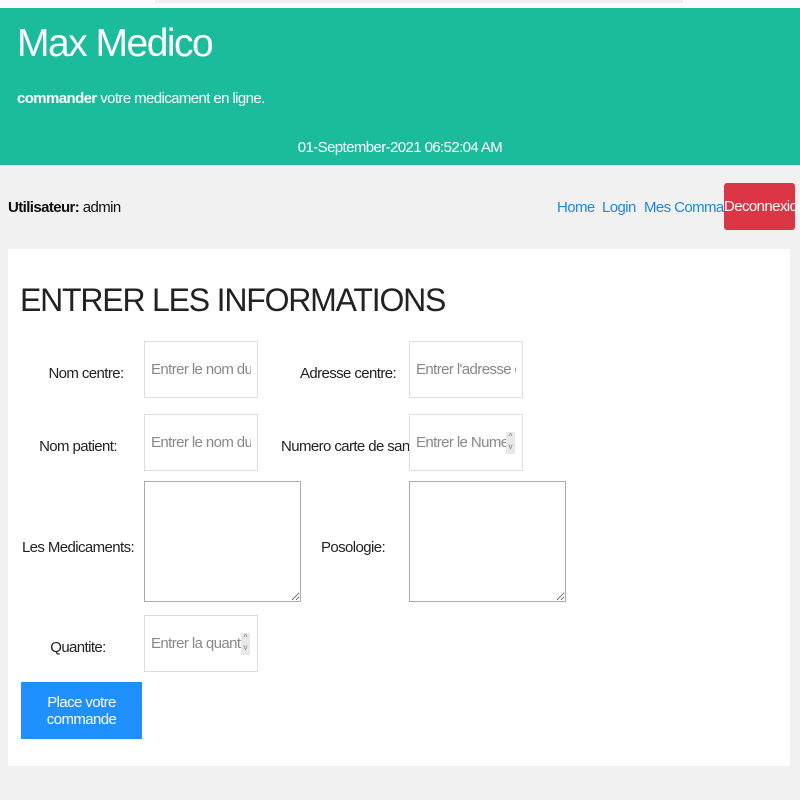 Image resolution: width=800 pixels, height=800 pixels. Describe the element at coordinates (78, 446) in the screenshot. I see `label-nom-patient: Nom patient:` at that location.